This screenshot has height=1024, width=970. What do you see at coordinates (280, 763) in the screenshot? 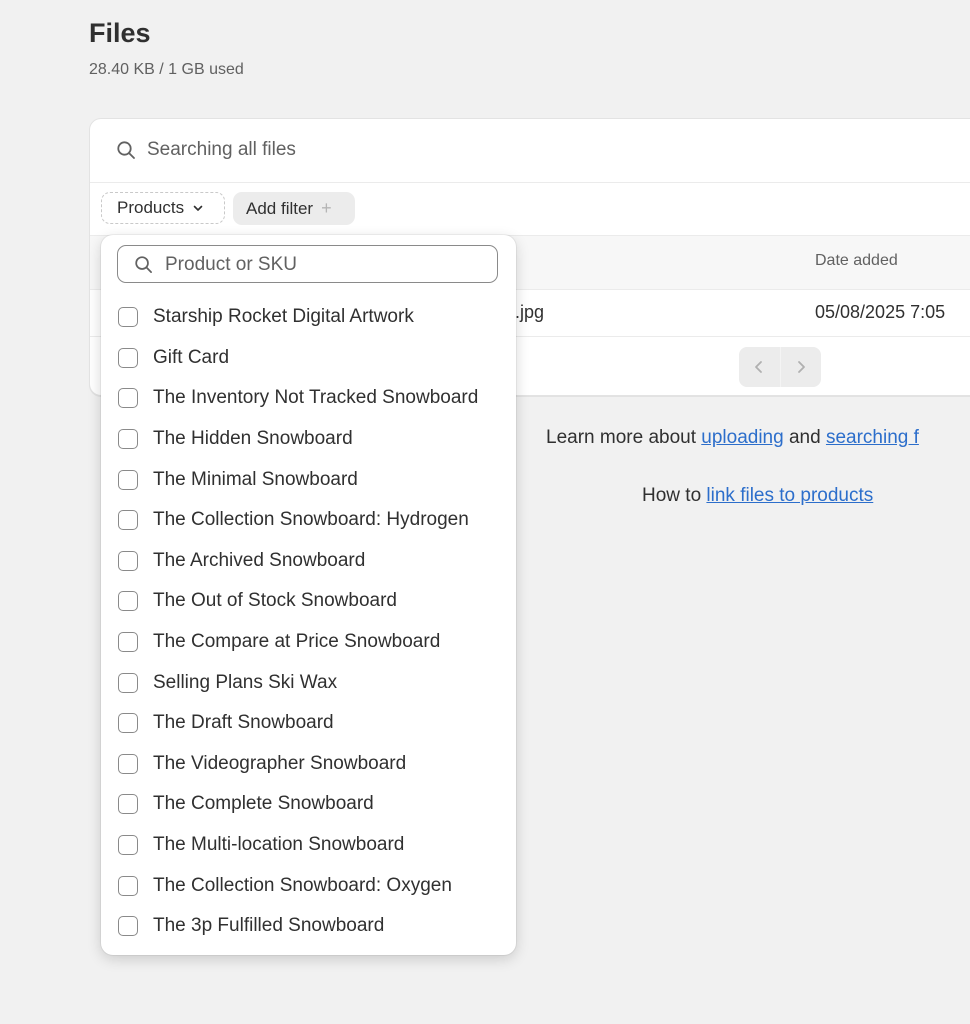
I see `product-option-label: The Videographer Snowboard` at bounding box center [280, 763].